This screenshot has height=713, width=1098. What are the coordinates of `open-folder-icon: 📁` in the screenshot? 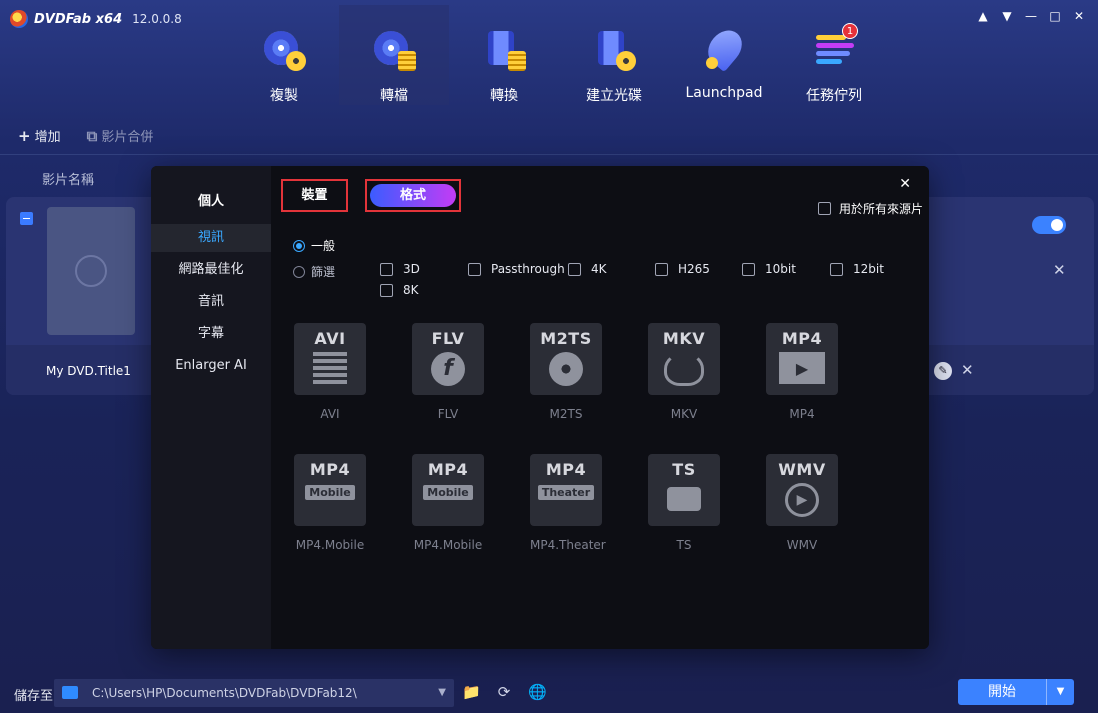 It's located at (471, 692).